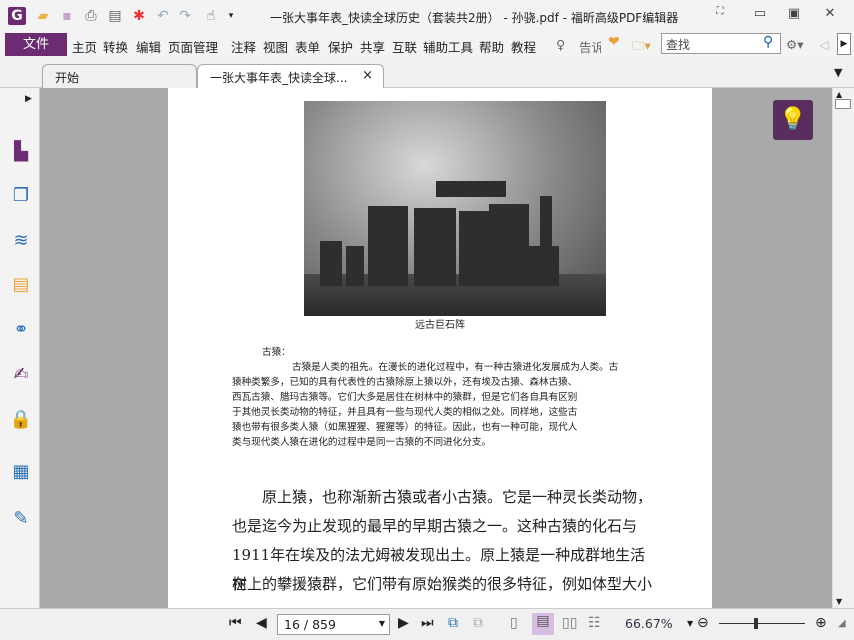  Describe the element at coordinates (453, 623) in the screenshot. I see `previous-view-icon: ⧉` at that location.